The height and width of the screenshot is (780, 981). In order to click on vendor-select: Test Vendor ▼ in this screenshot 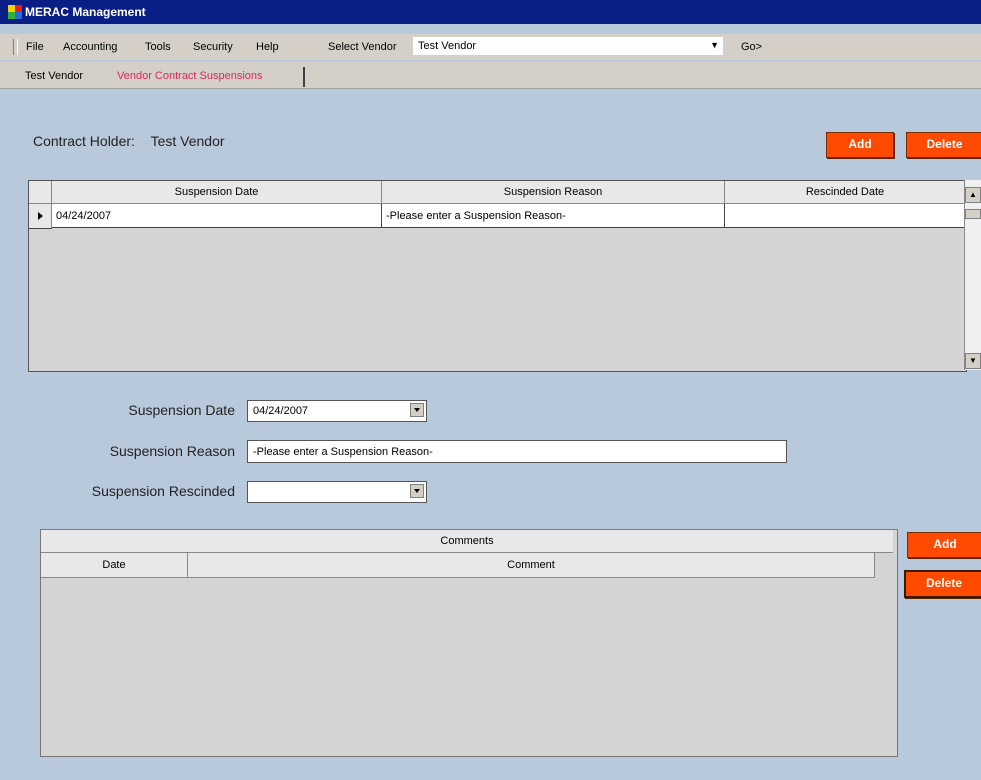, I will do `click(568, 46)`.